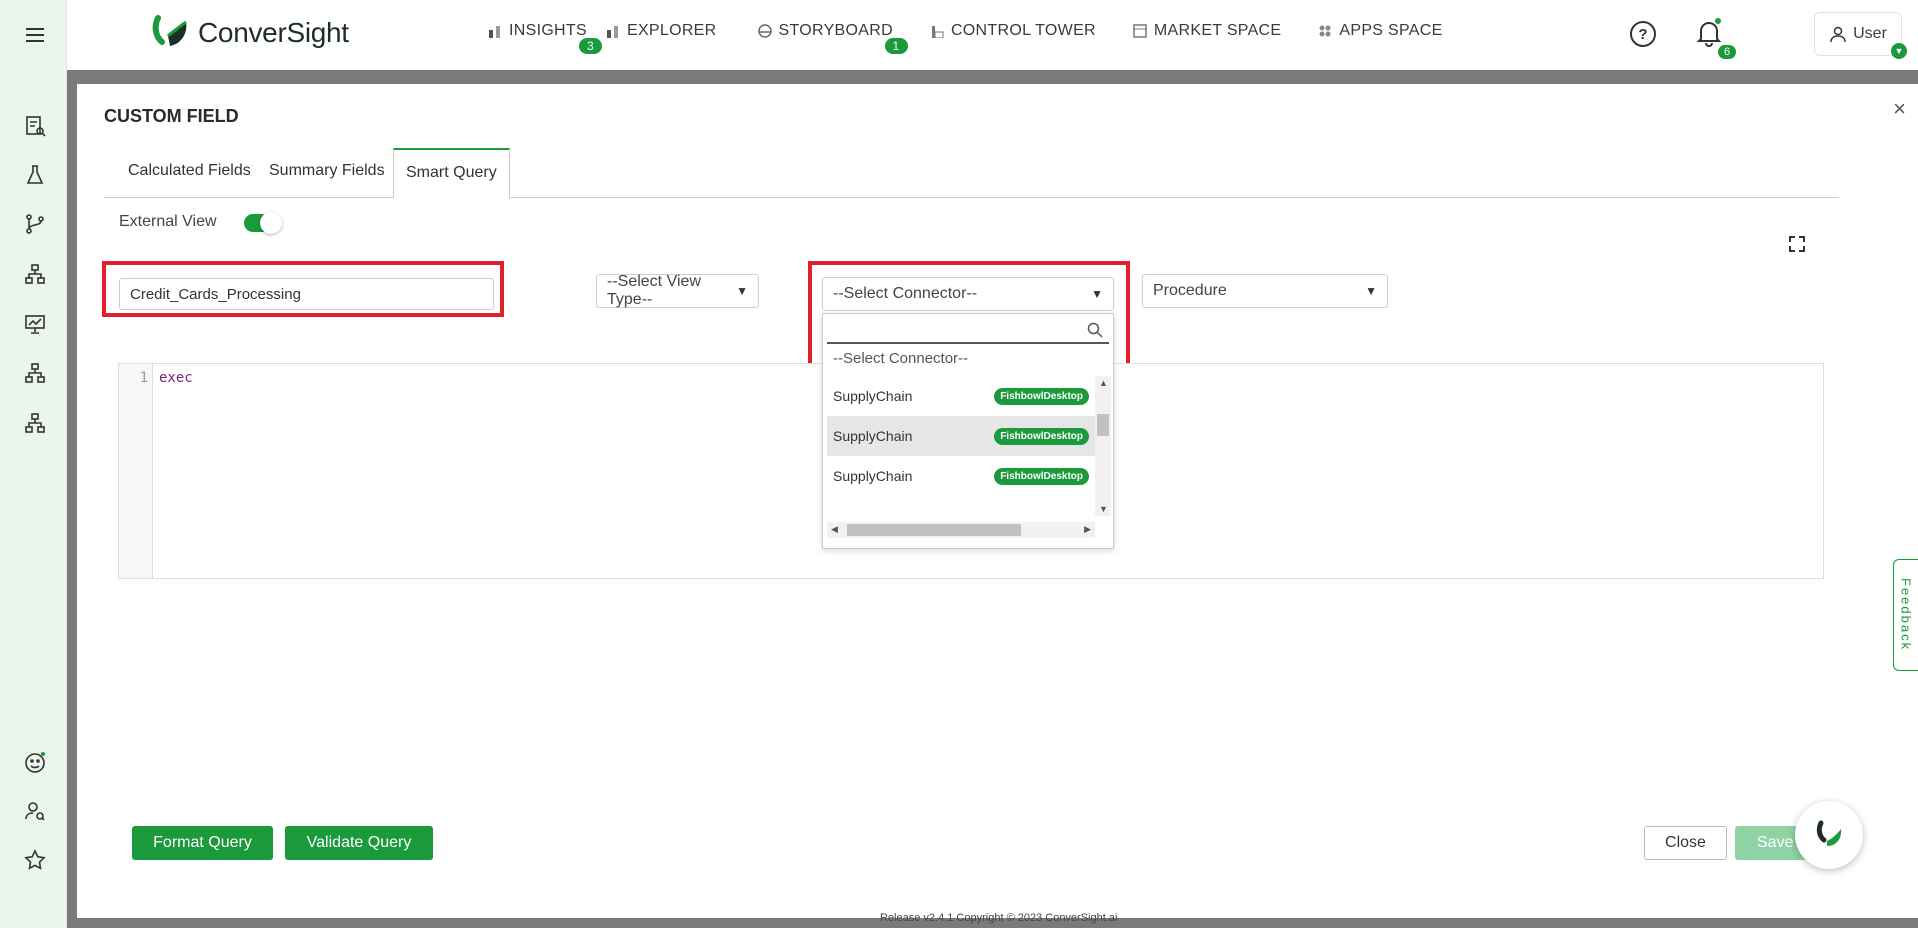 This screenshot has height=928, width=1918. Describe the element at coordinates (189, 171) in the screenshot. I see `tab-calculated-fields: Calculated Fields` at that location.